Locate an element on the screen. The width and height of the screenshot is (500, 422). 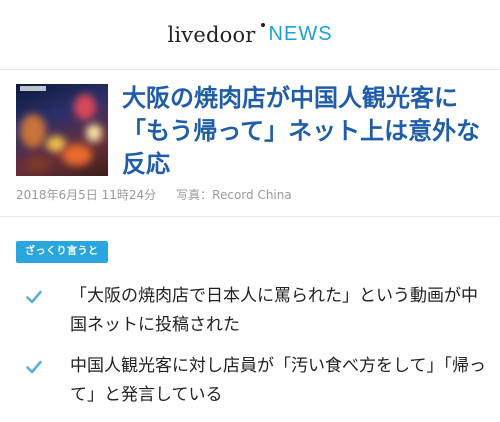
summary-tag: ざっくり言うと is located at coordinates (62, 252).